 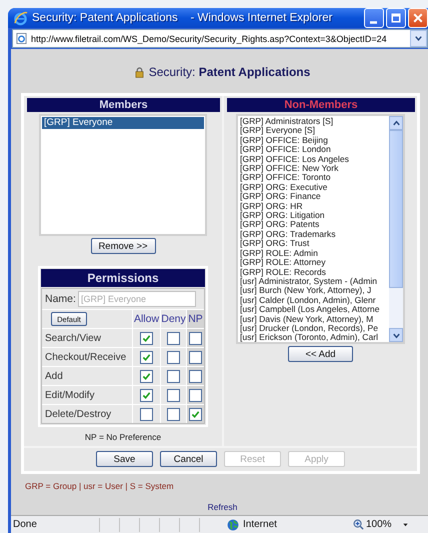 What do you see at coordinates (405, 524) in the screenshot?
I see `zoom-dropdown-icon` at bounding box center [405, 524].